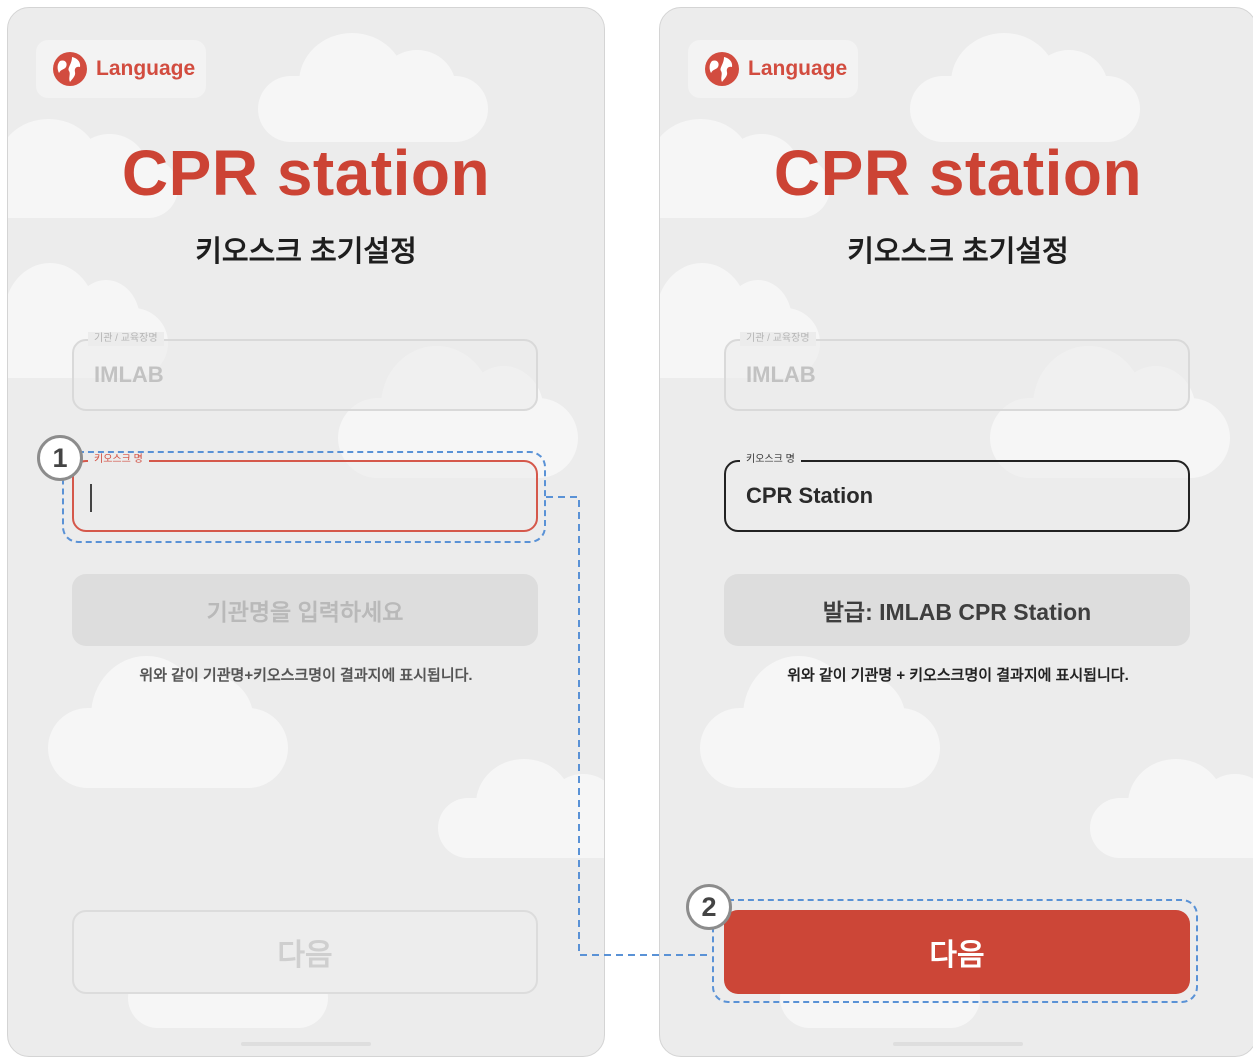 This screenshot has width=1253, height=1057. What do you see at coordinates (810, 495) in the screenshot?
I see `kiosk-name-value: CPR Station` at bounding box center [810, 495].